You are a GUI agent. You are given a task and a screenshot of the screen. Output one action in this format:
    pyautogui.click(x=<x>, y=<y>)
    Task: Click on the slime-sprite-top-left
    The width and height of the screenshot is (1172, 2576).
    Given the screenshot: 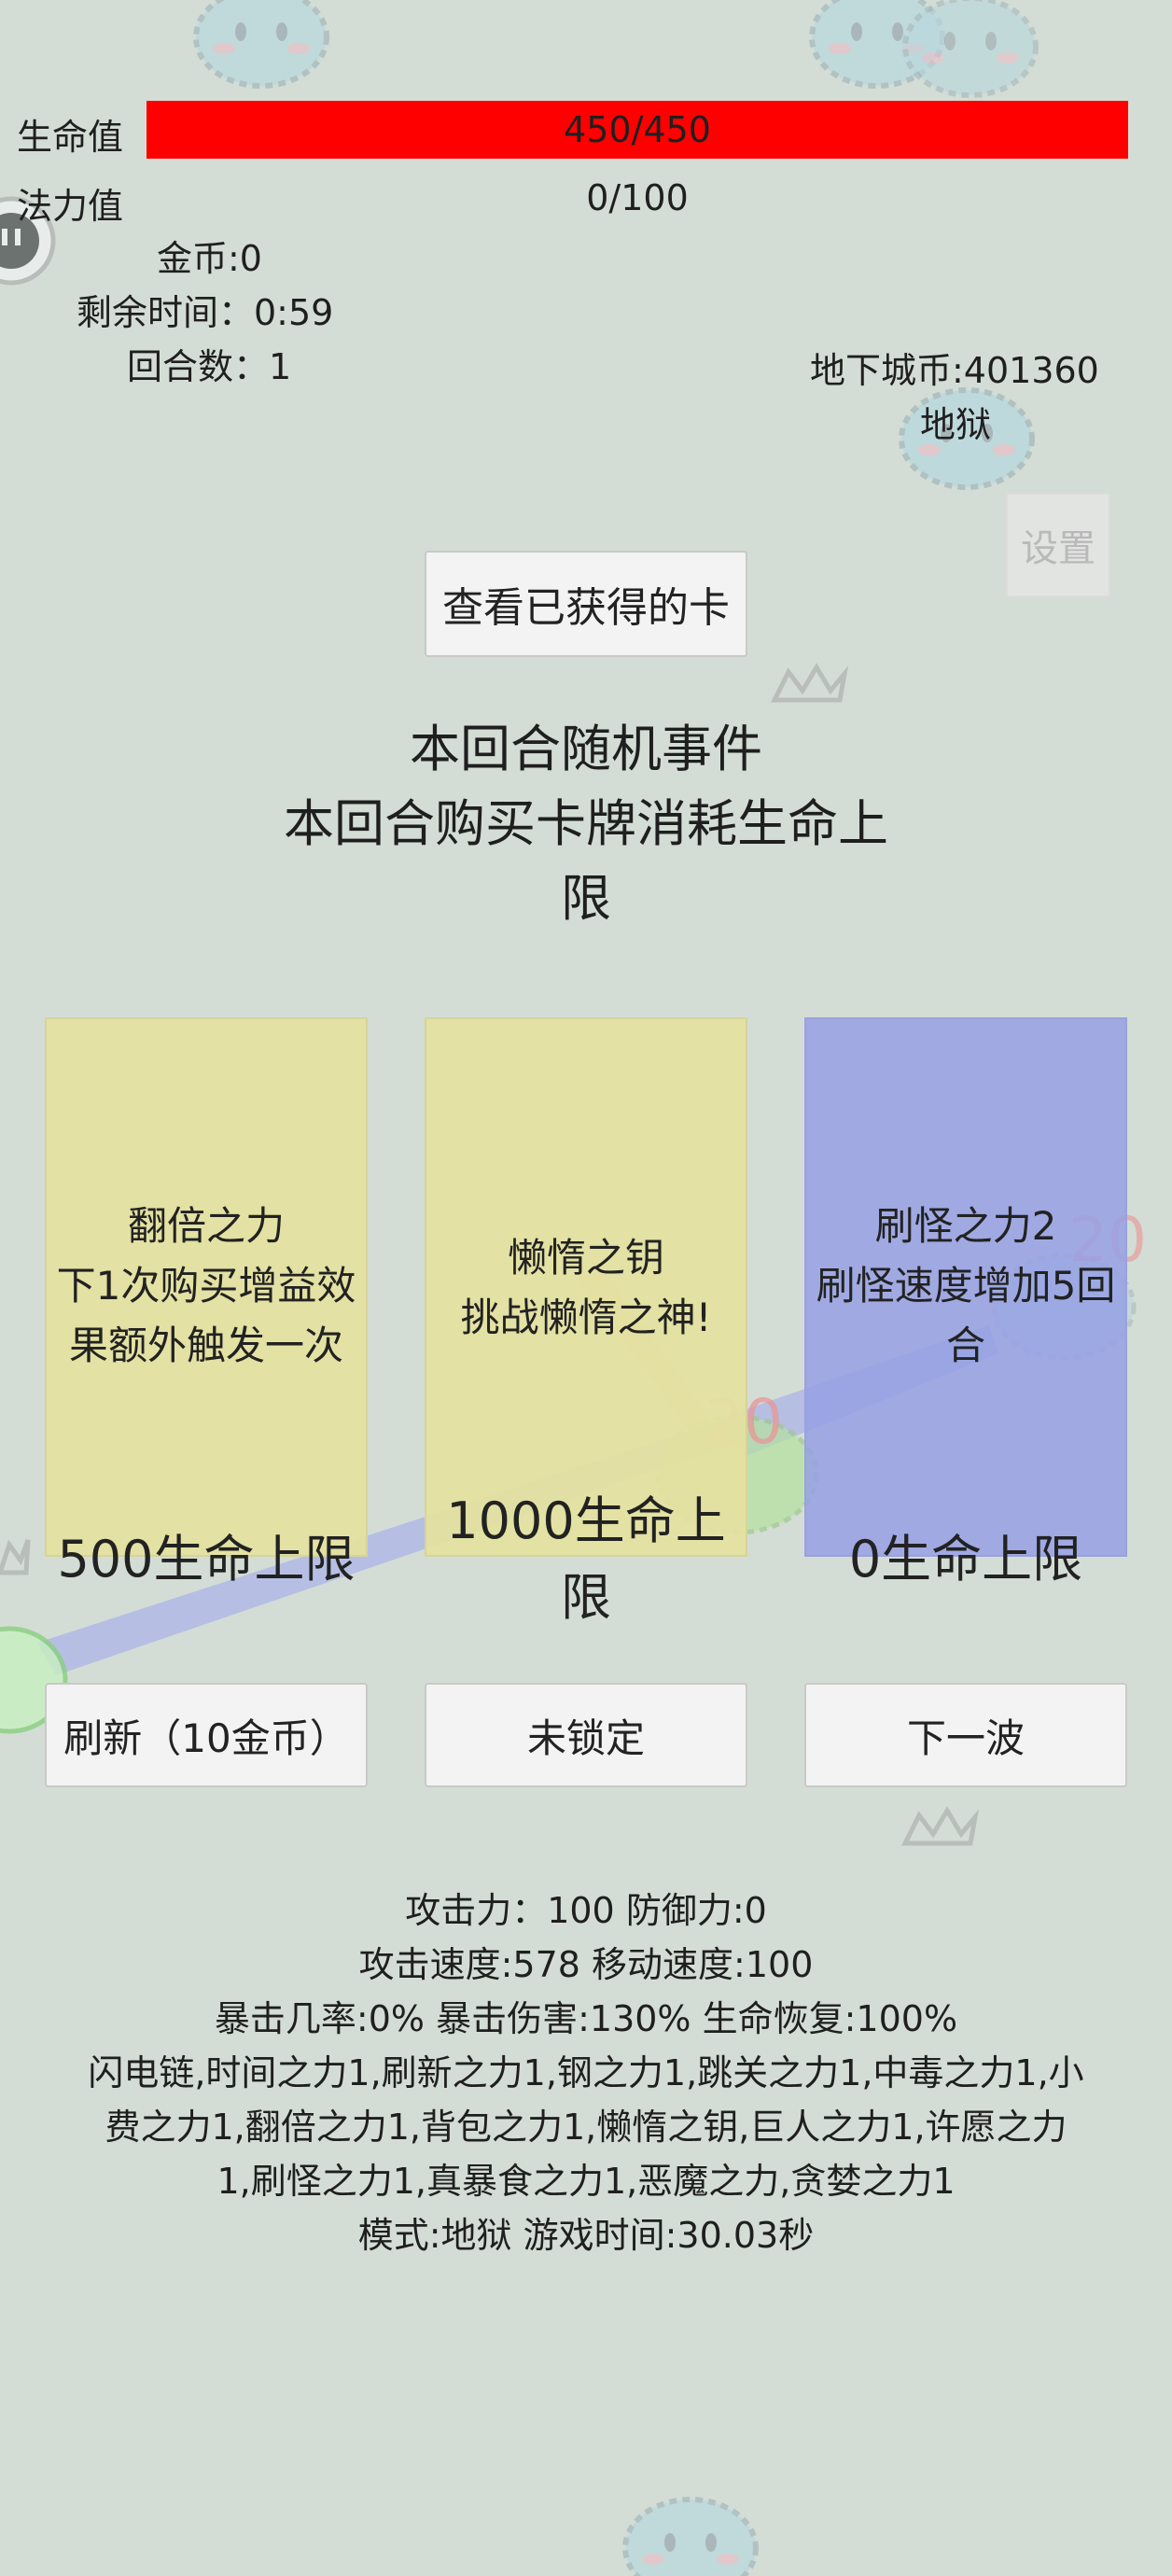 What is the action you would take?
    pyautogui.click(x=261, y=43)
    